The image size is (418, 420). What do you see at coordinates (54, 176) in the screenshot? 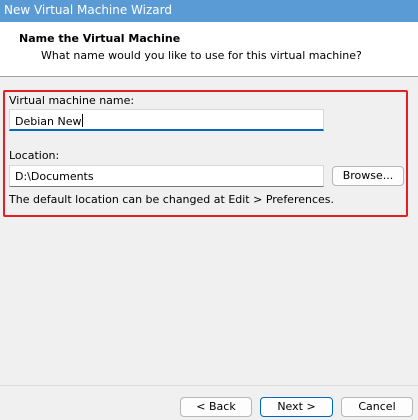
I see `location-value: D:\Documents` at bounding box center [54, 176].